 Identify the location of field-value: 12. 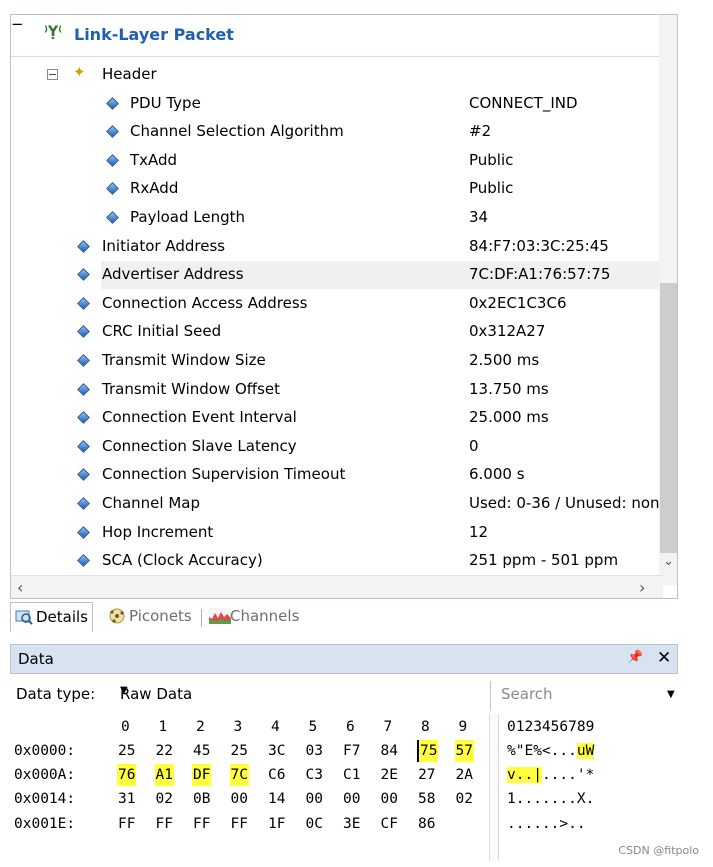
(479, 531).